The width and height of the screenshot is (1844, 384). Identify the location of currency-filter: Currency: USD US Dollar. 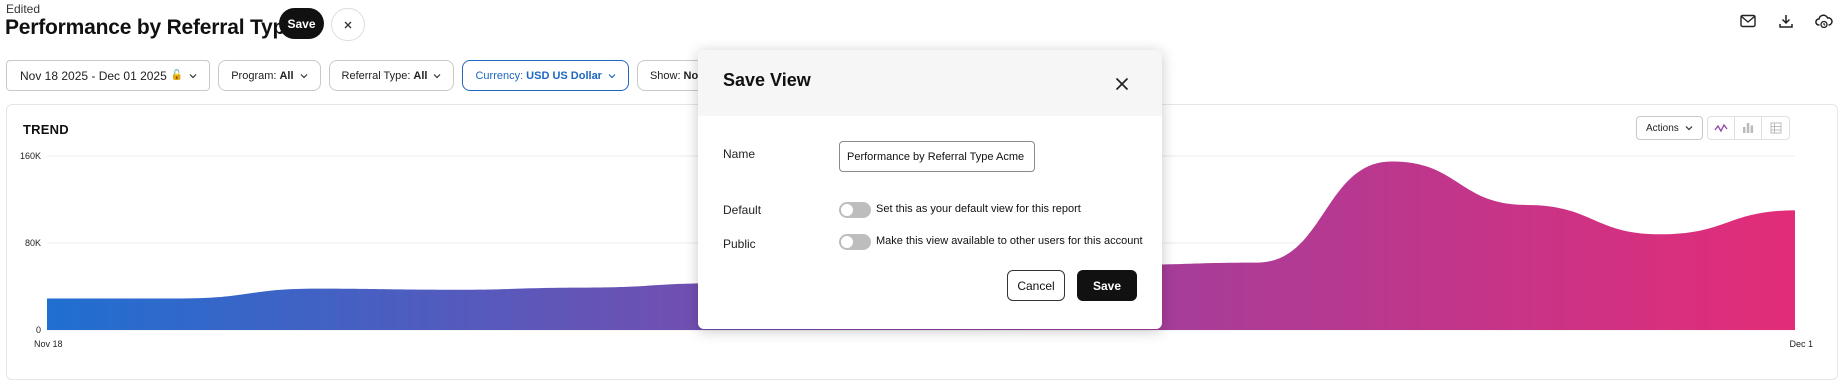
(545, 75).